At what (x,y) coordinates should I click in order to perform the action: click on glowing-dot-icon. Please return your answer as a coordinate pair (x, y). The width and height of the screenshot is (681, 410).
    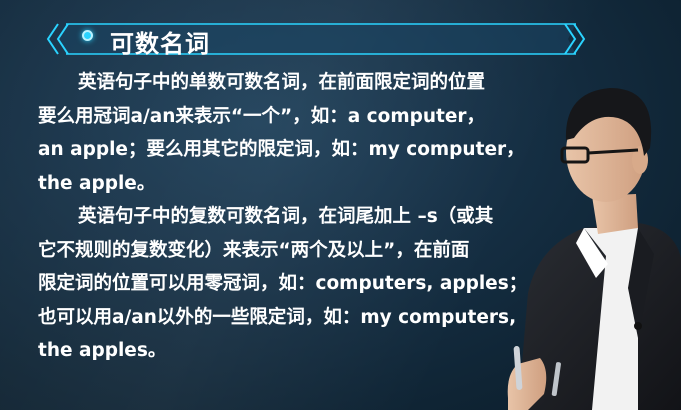
    Looking at the image, I should click on (87, 35).